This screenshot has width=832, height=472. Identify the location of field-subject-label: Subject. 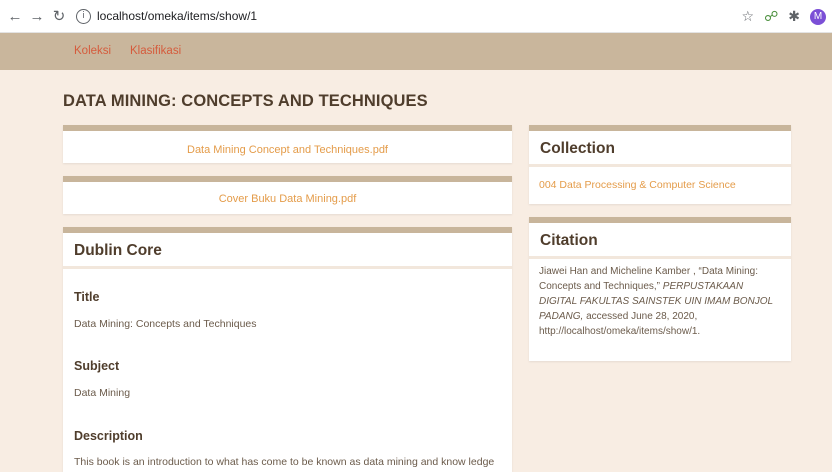
(97, 366).